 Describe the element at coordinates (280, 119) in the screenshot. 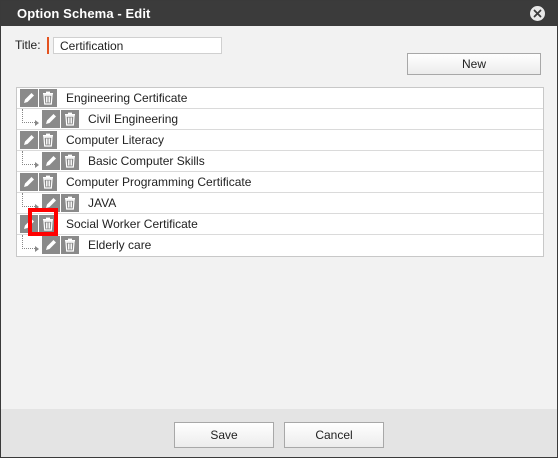

I see `tree-row: Civil Engineering` at that location.